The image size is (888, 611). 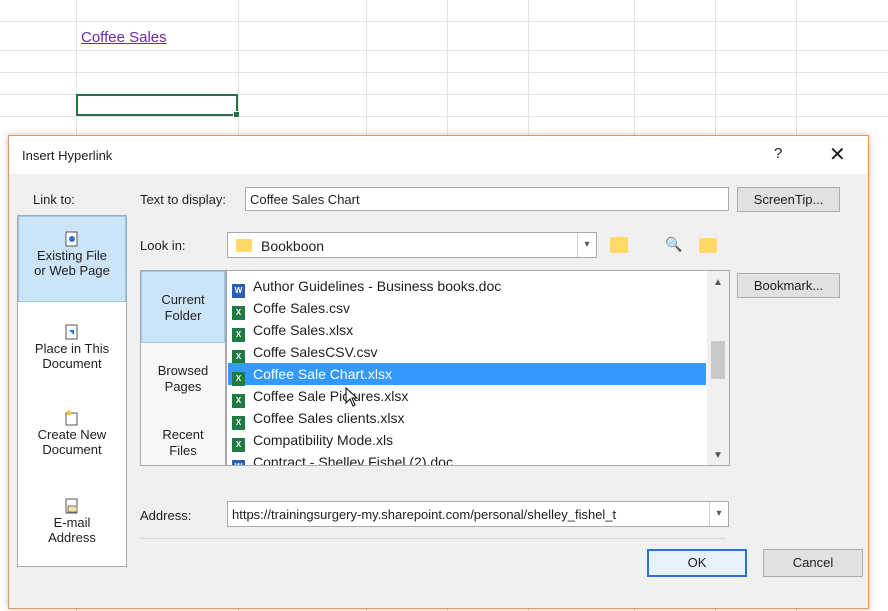 What do you see at coordinates (183, 450) in the screenshot?
I see `tab-label-2: Files` at bounding box center [183, 450].